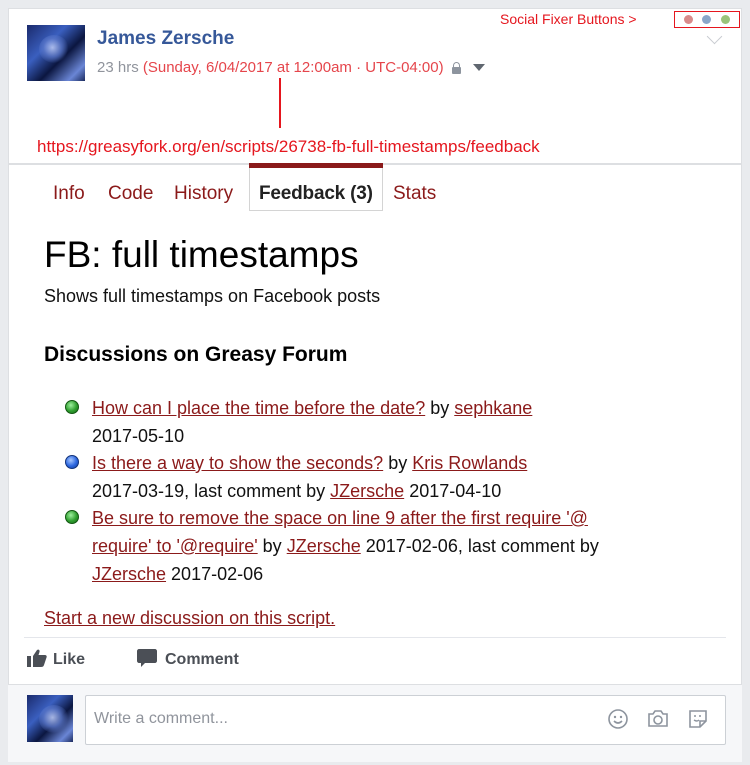  I want to click on discussion-title-link: Is there a way to show the seconds?, so click(237, 463).